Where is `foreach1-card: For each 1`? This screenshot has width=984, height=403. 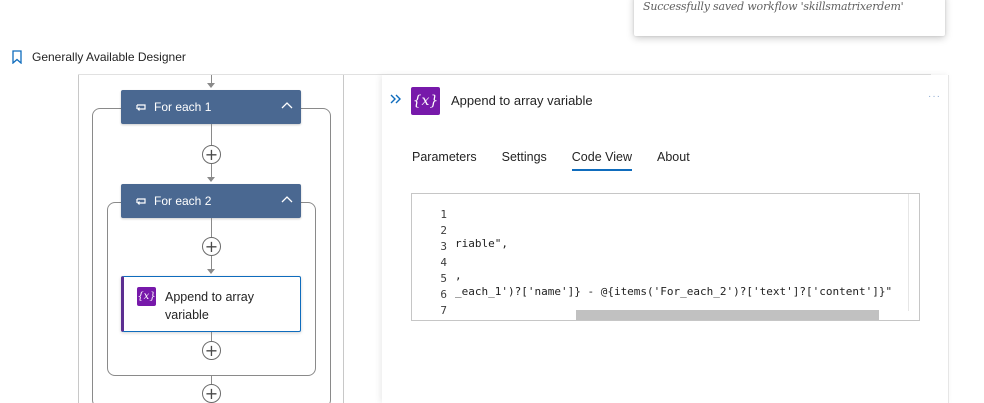
foreach1-card: For each 1 is located at coordinates (211, 107).